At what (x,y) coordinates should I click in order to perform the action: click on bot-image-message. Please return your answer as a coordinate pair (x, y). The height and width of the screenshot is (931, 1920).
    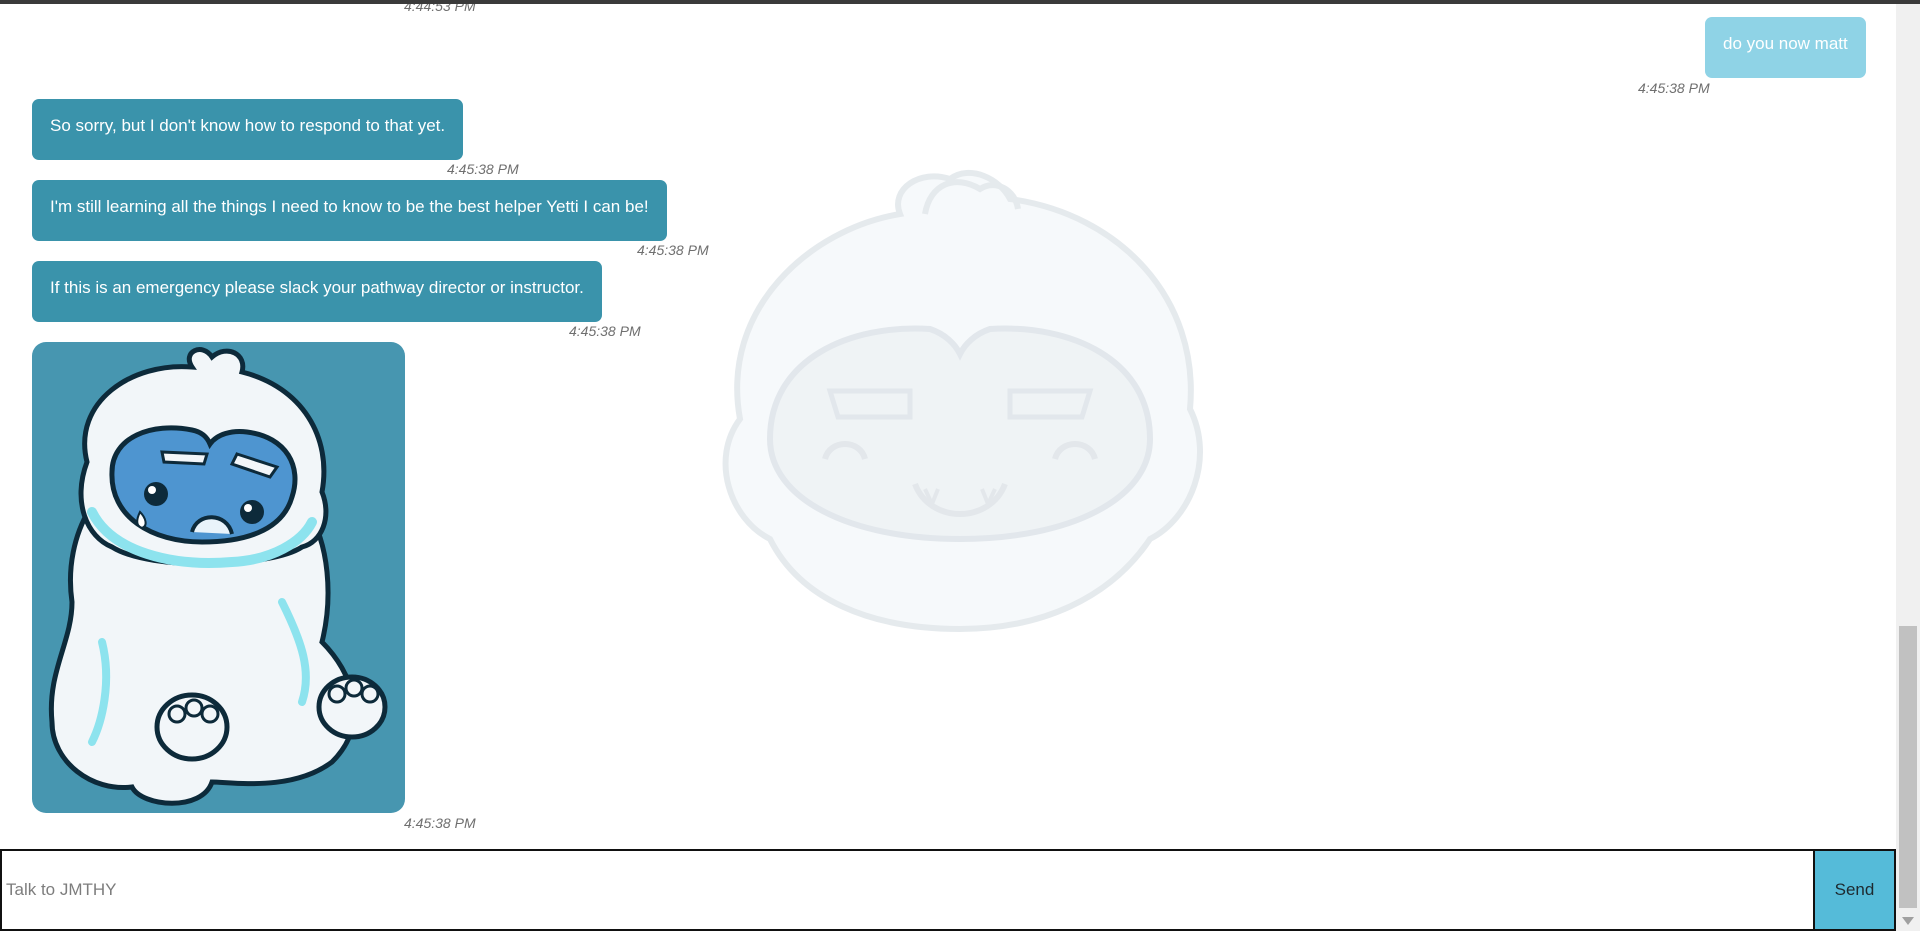
    Looking at the image, I should click on (218, 577).